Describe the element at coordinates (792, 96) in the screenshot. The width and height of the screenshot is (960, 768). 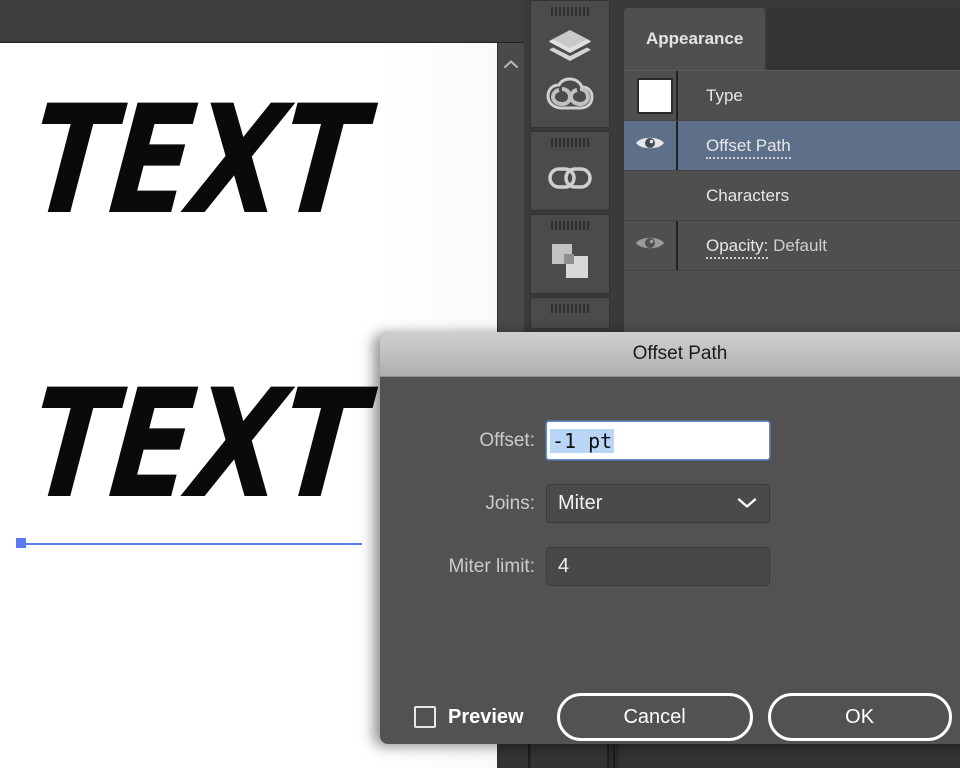
I see `appearance-row-type: Type` at that location.